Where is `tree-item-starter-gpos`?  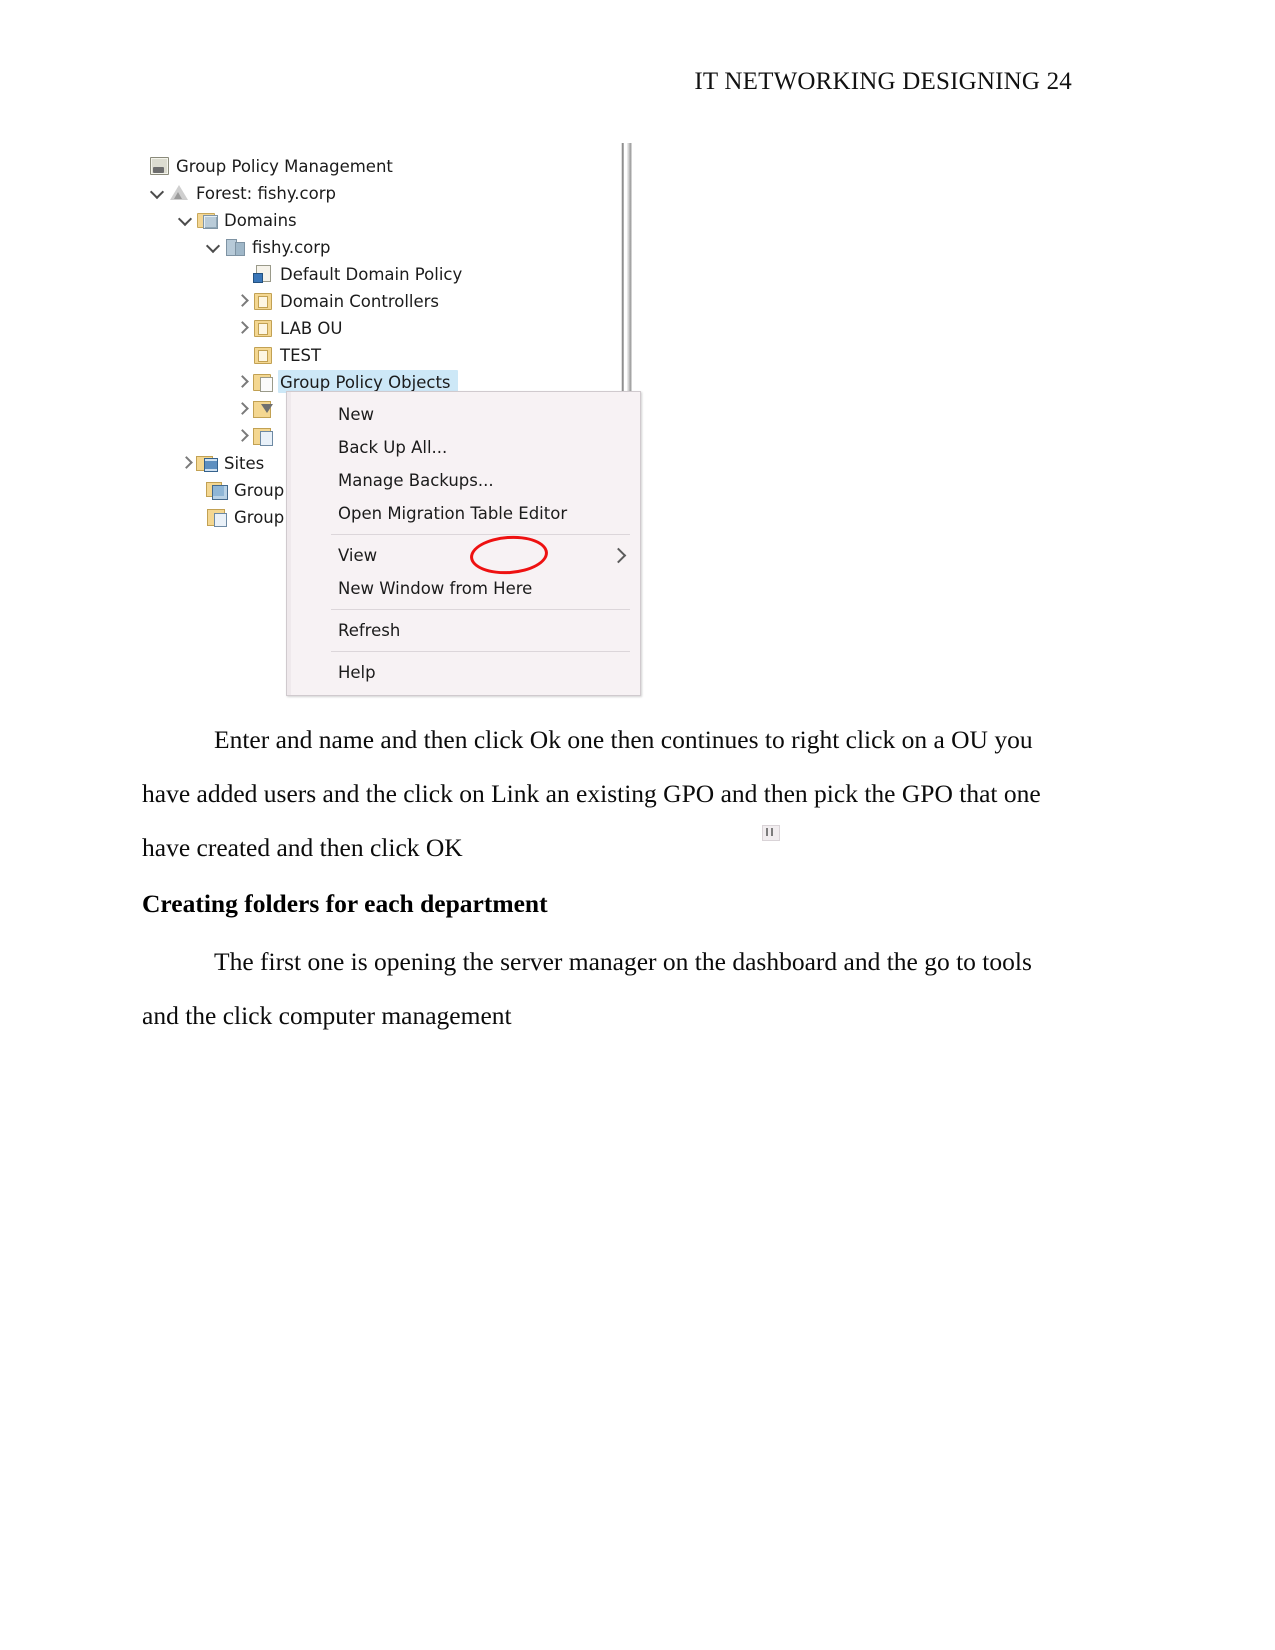
tree-item-starter-gpos is located at coordinates (257, 436).